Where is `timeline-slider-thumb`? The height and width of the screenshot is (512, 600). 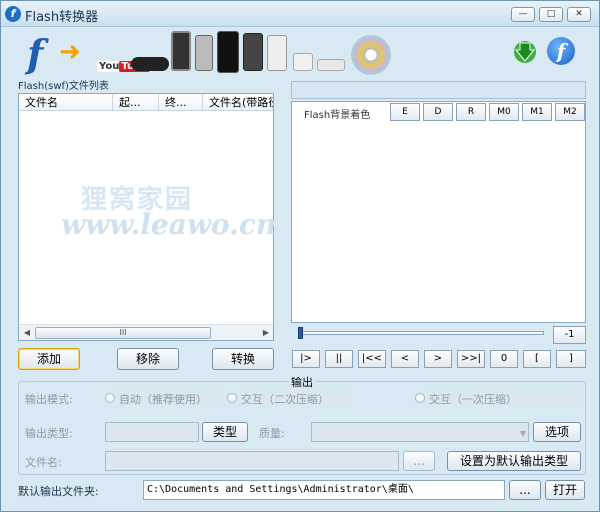
timeline-slider-thumb is located at coordinates (300, 333).